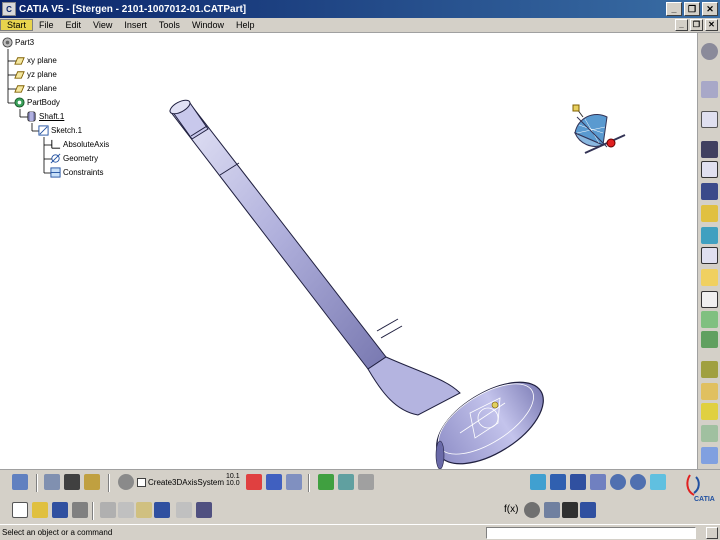 The image size is (720, 540). What do you see at coordinates (18, 42) in the screenshot?
I see `tree-root-part3: Part3` at bounding box center [18, 42].